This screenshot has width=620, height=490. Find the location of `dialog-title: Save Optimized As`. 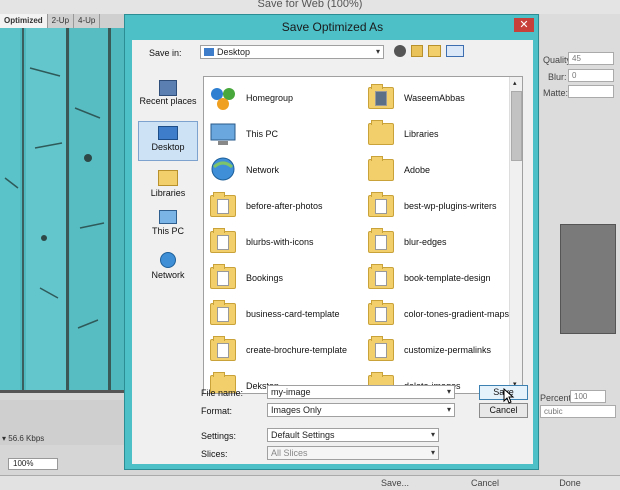

dialog-title: Save Optimized As is located at coordinates (332, 27).